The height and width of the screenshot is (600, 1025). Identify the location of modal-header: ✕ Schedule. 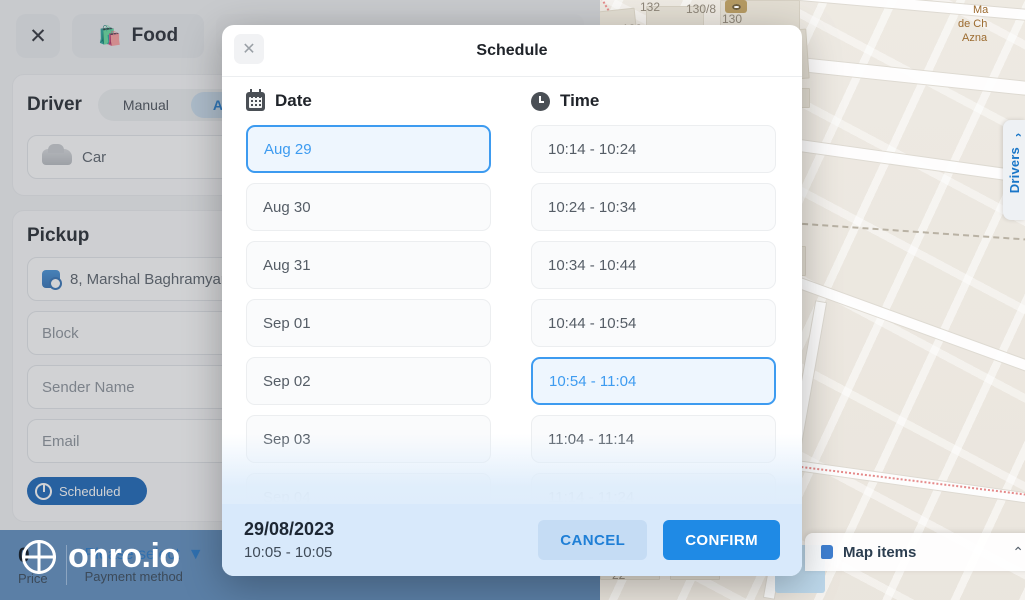
(512, 51).